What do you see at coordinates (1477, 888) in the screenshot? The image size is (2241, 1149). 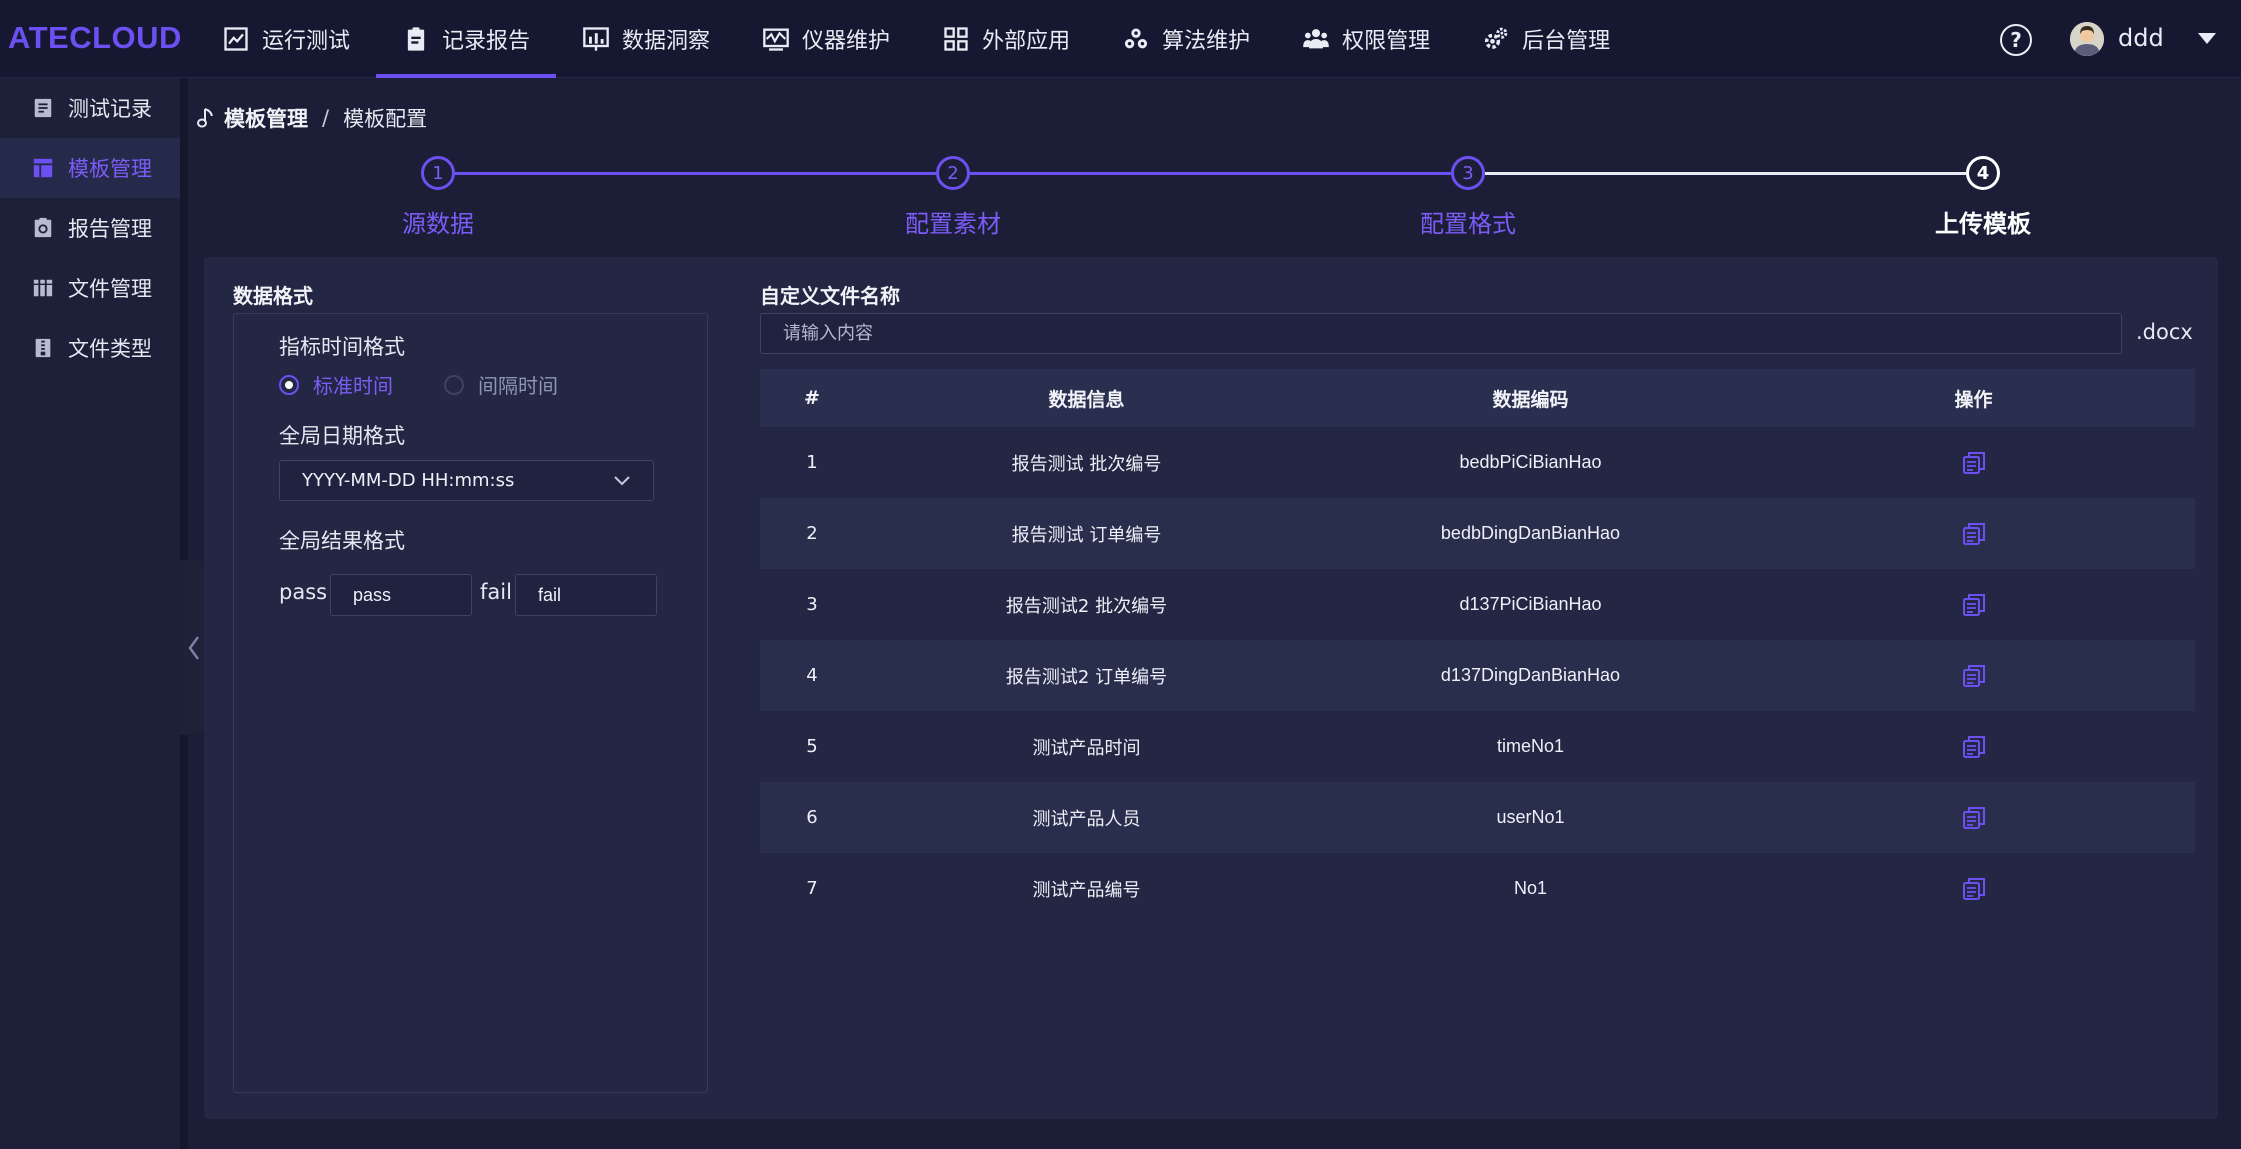 I see `table-row: 7 测试产品编号 No1` at bounding box center [1477, 888].